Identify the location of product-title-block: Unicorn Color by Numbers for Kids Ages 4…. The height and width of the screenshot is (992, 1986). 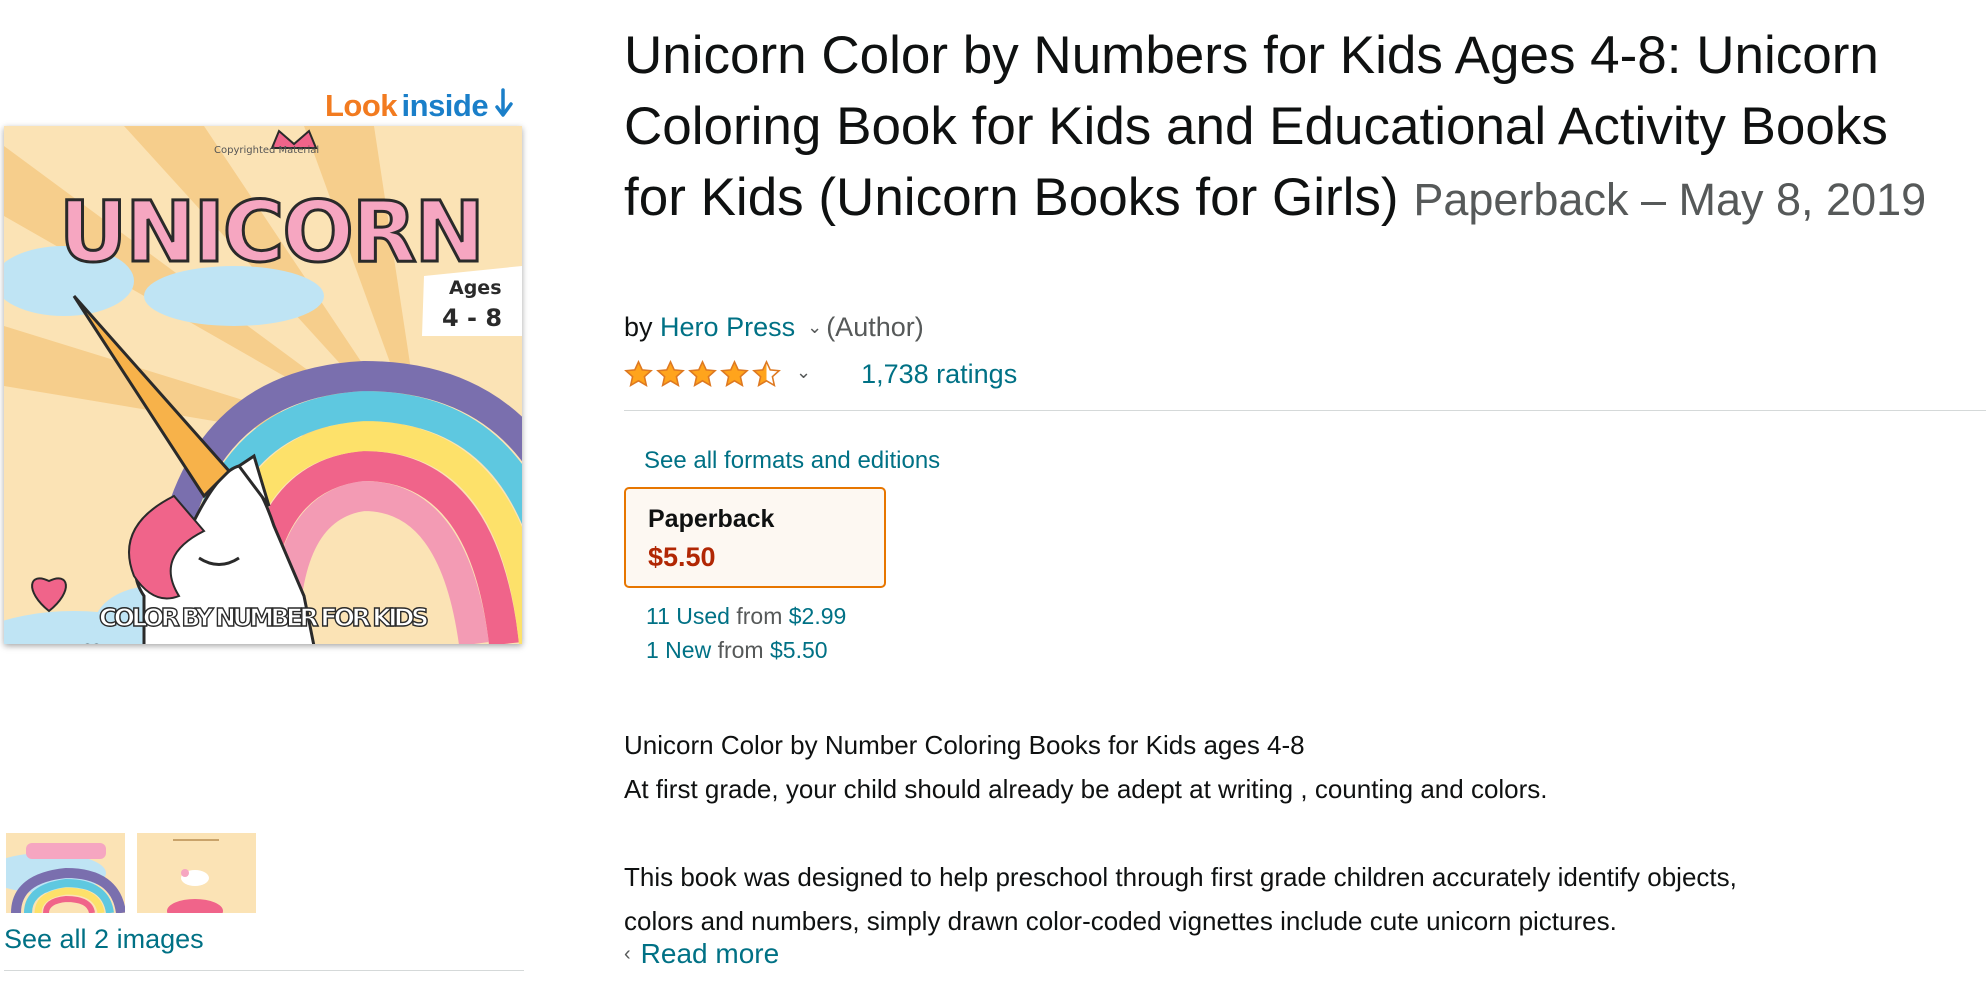
(1294, 127).